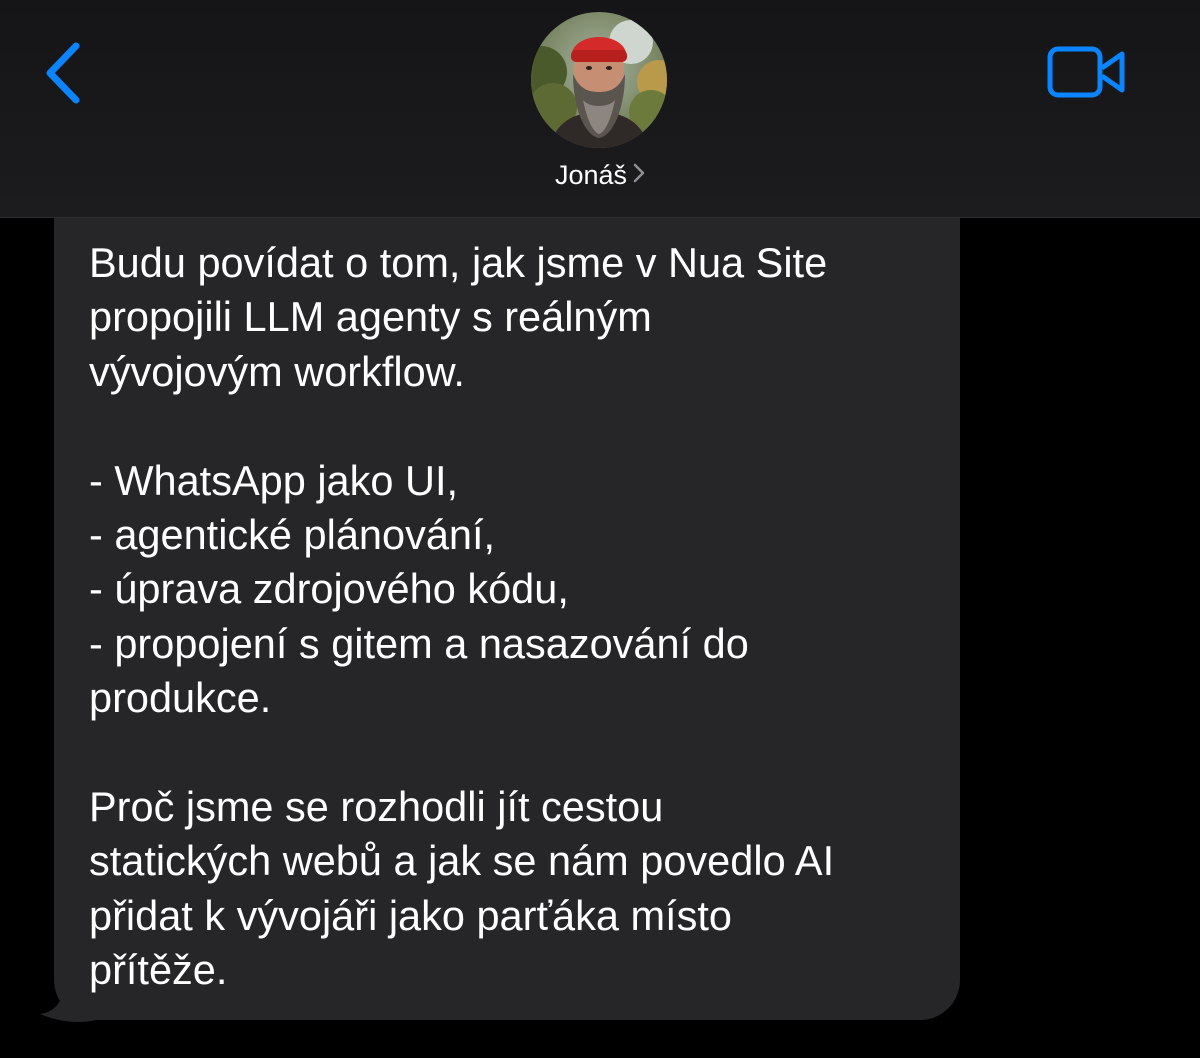 This screenshot has width=1200, height=1058. I want to click on video-call-button, so click(1087, 72).